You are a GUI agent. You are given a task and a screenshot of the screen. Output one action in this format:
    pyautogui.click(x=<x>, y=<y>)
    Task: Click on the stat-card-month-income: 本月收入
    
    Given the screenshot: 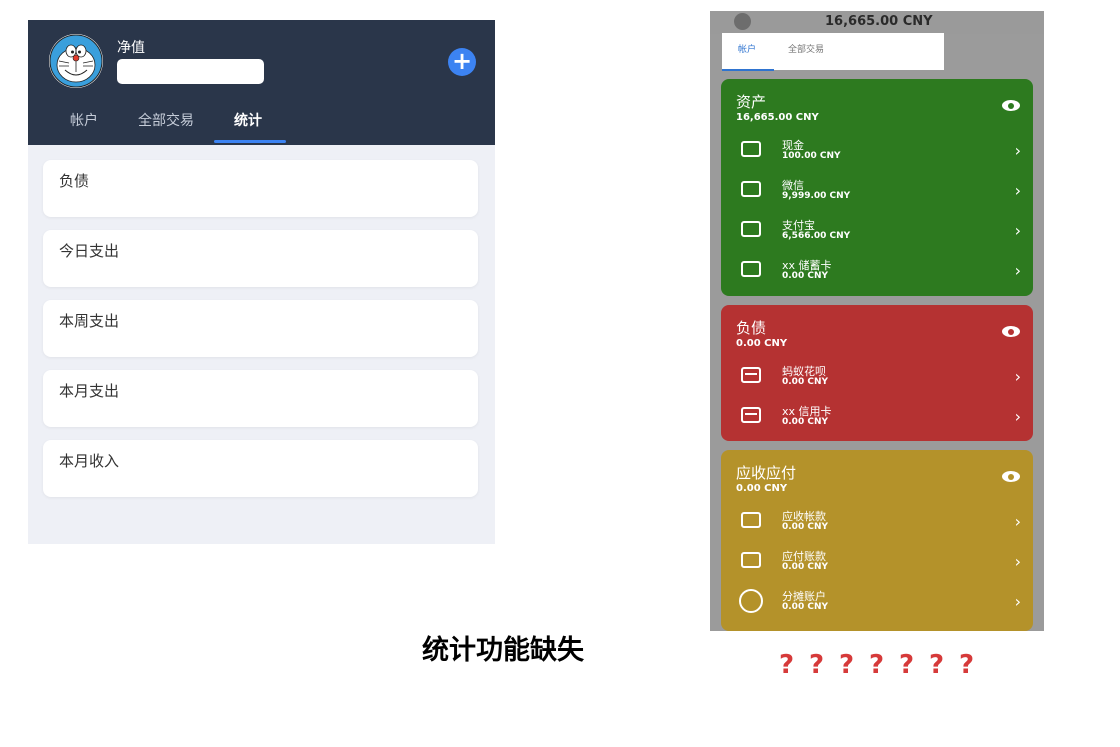 What is the action you would take?
    pyautogui.click(x=260, y=468)
    